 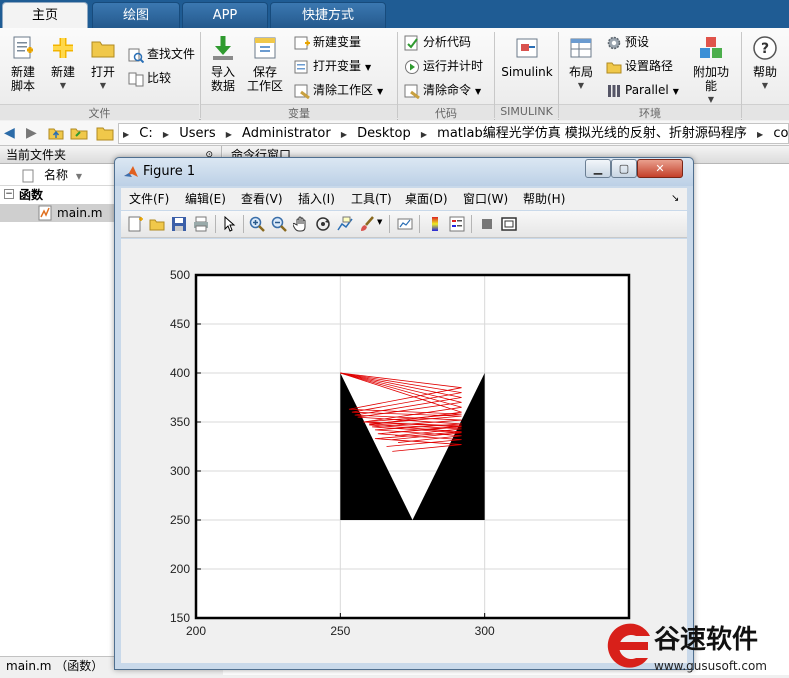 I want to click on pan-hand-icon, so click(x=300, y=224).